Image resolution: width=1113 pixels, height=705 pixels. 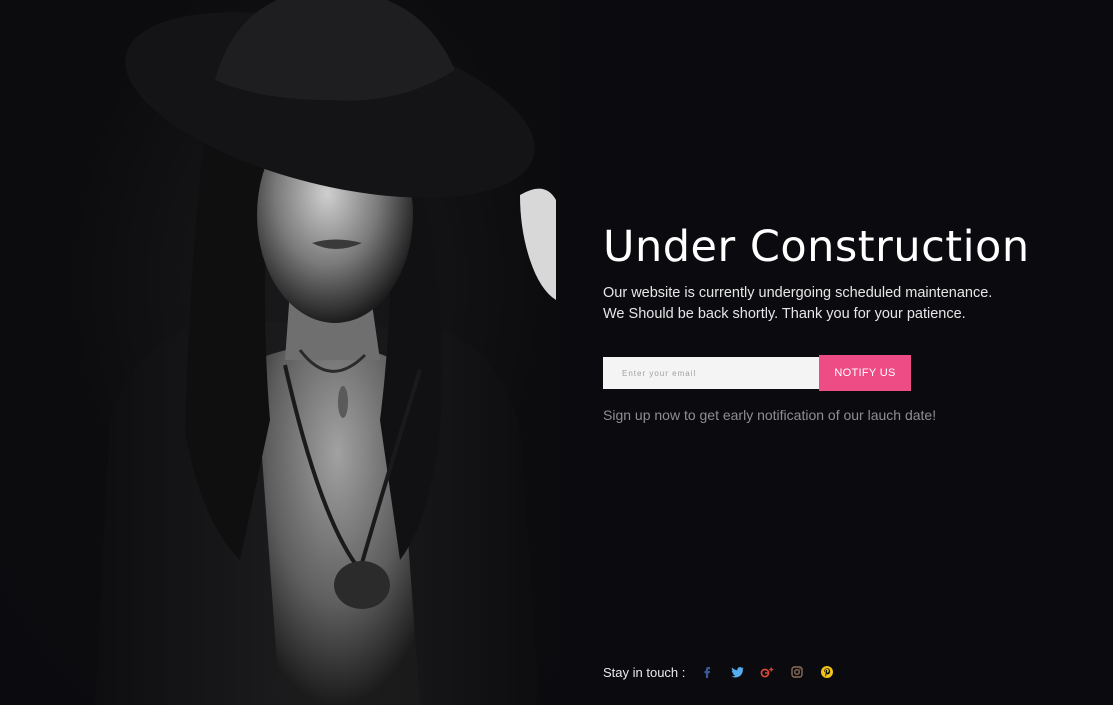 I want to click on pinterest-icon, so click(x=827, y=672).